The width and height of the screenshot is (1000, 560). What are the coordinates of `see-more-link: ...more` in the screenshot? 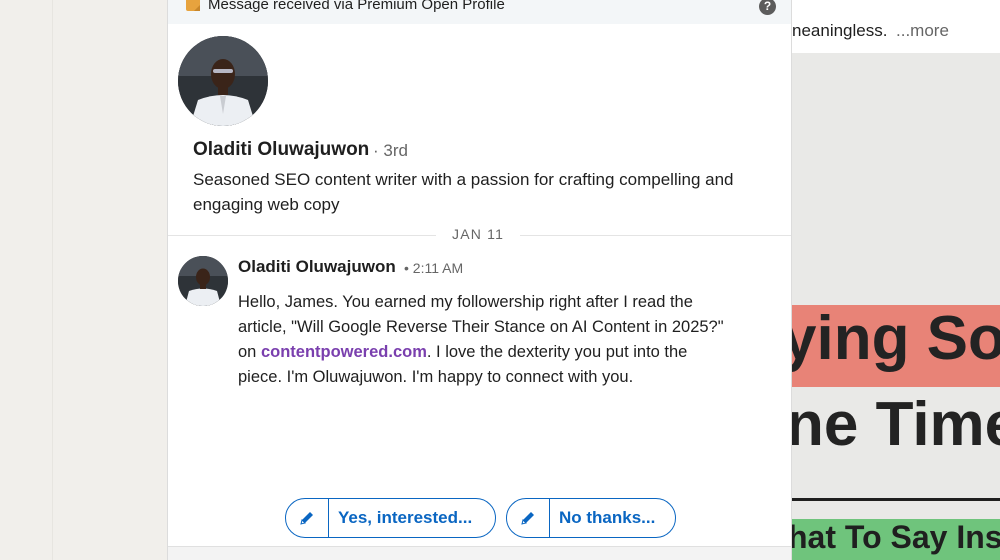 It's located at (922, 31).